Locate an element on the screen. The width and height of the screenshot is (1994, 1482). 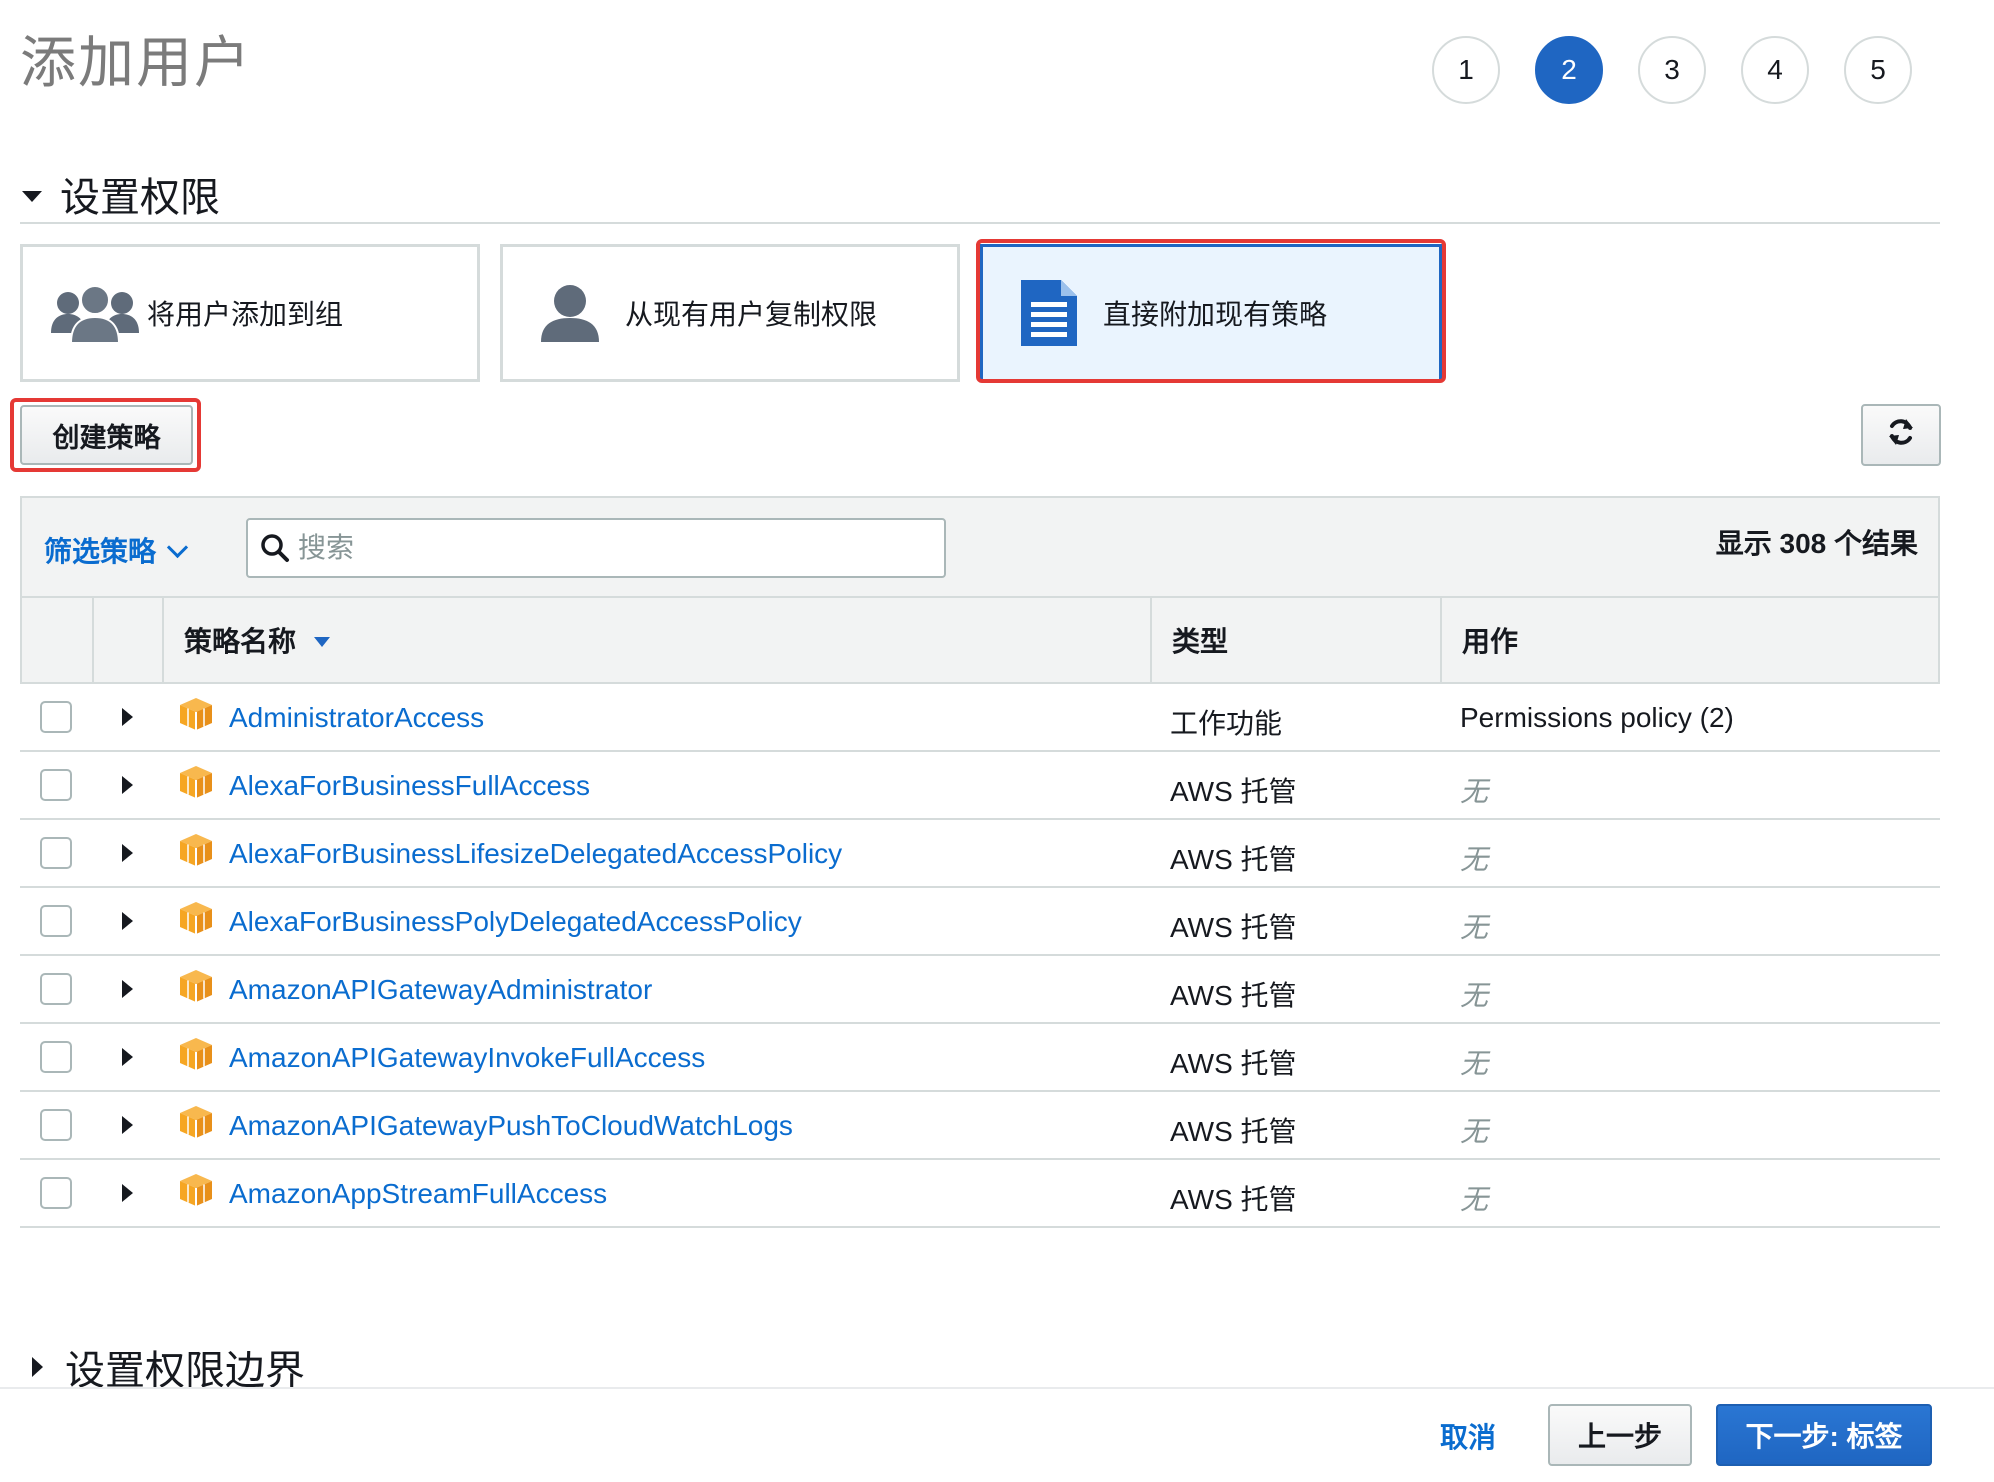
cancel-link: 取消 is located at coordinates (1468, 1436).